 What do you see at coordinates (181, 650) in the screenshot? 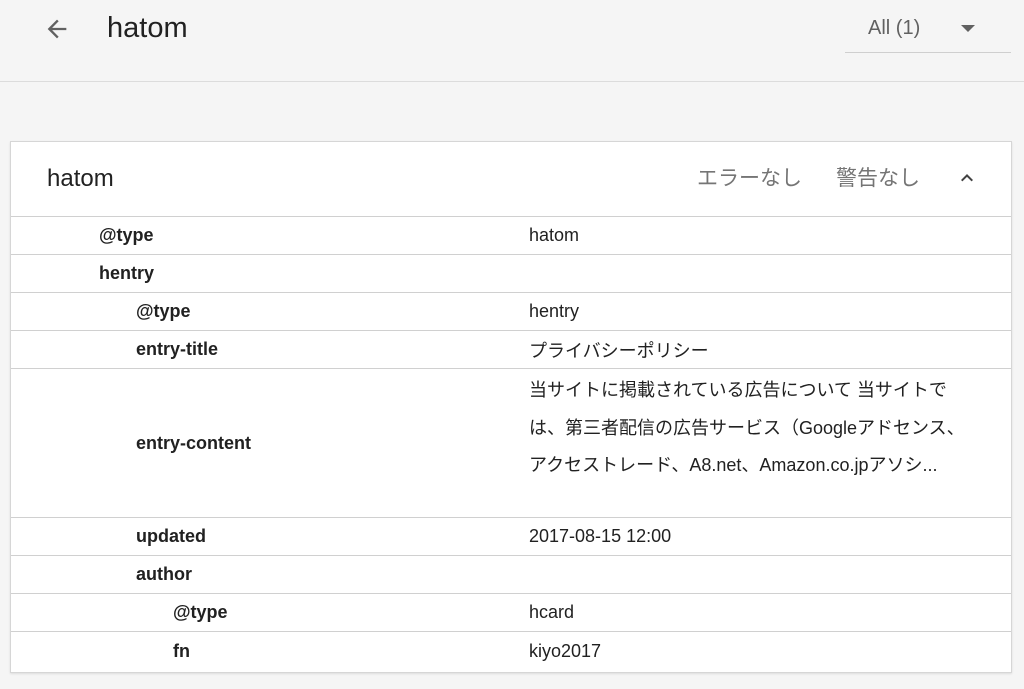
I see `property-key: fn` at bounding box center [181, 650].